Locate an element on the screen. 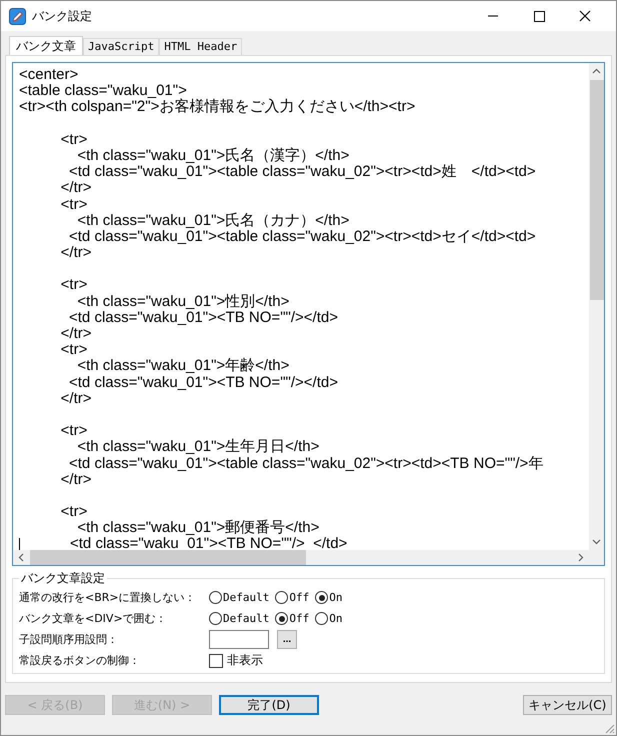  code-line: <th class="waku_01">年齢</th> is located at coordinates (183, 366).